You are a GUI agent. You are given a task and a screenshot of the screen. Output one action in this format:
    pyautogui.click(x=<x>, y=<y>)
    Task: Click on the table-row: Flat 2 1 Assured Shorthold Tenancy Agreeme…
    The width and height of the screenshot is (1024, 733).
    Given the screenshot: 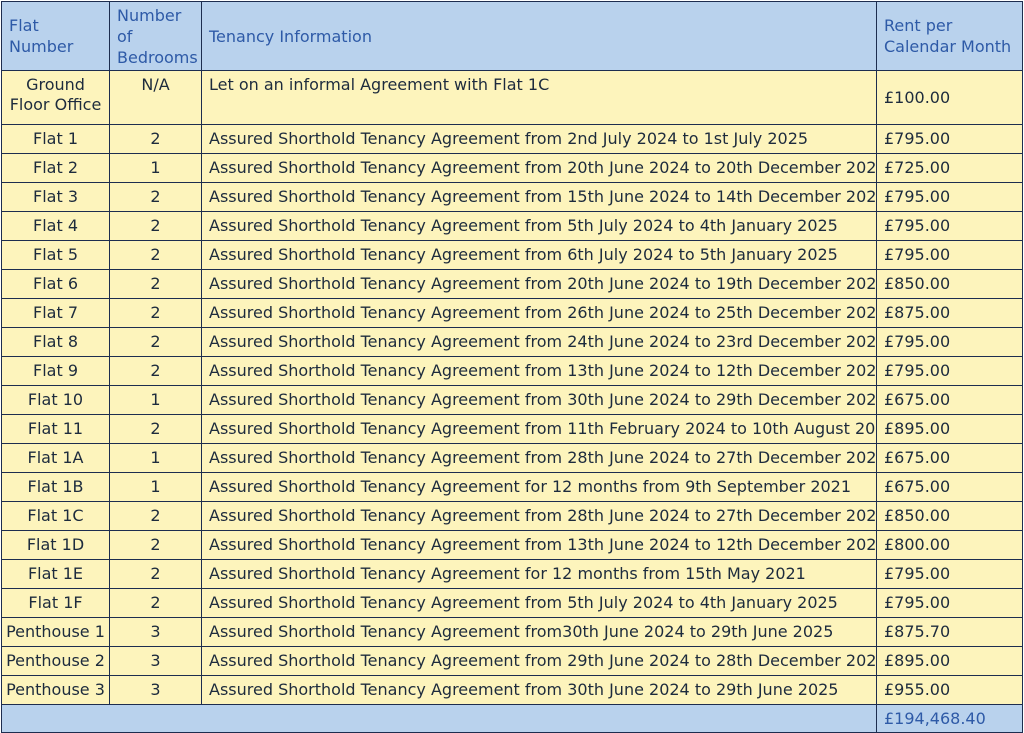 What is the action you would take?
    pyautogui.click(x=512, y=168)
    